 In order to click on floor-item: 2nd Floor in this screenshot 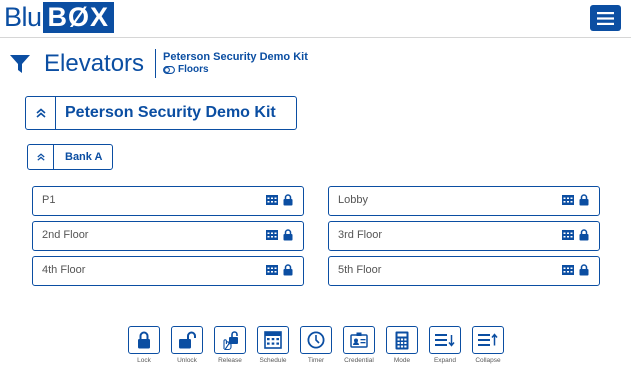, I will do `click(168, 236)`.